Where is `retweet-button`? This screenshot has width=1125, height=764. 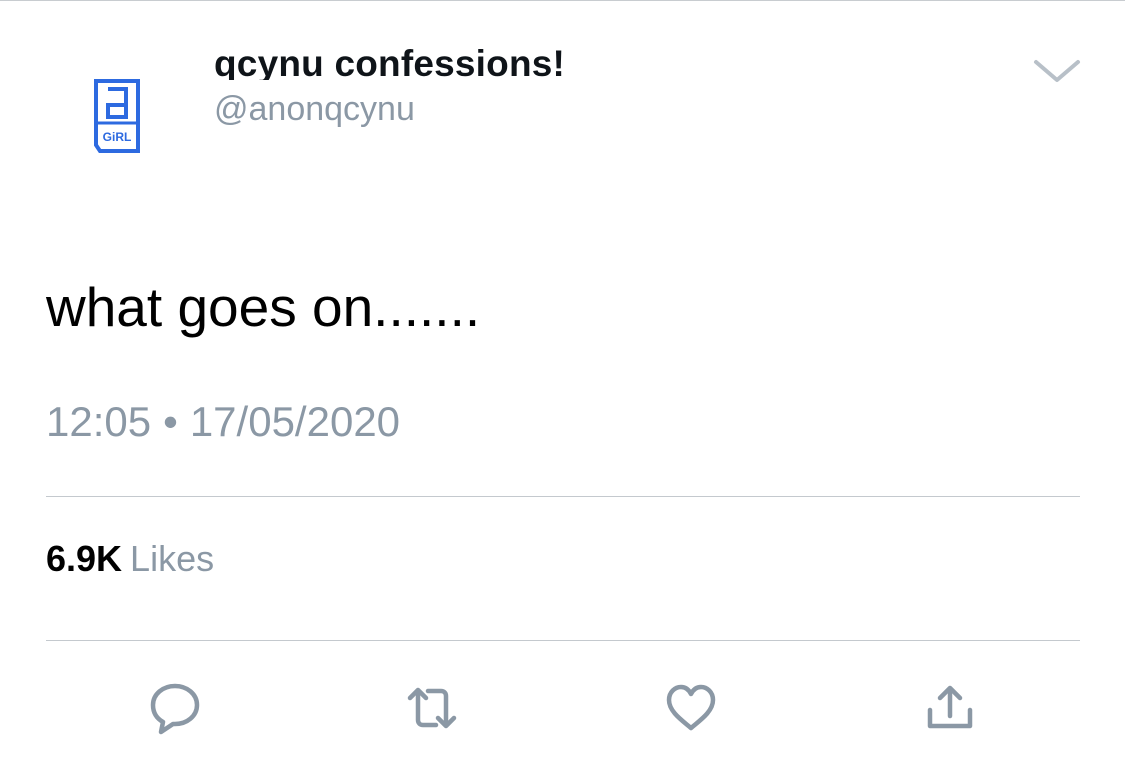 retweet-button is located at coordinates (432, 708).